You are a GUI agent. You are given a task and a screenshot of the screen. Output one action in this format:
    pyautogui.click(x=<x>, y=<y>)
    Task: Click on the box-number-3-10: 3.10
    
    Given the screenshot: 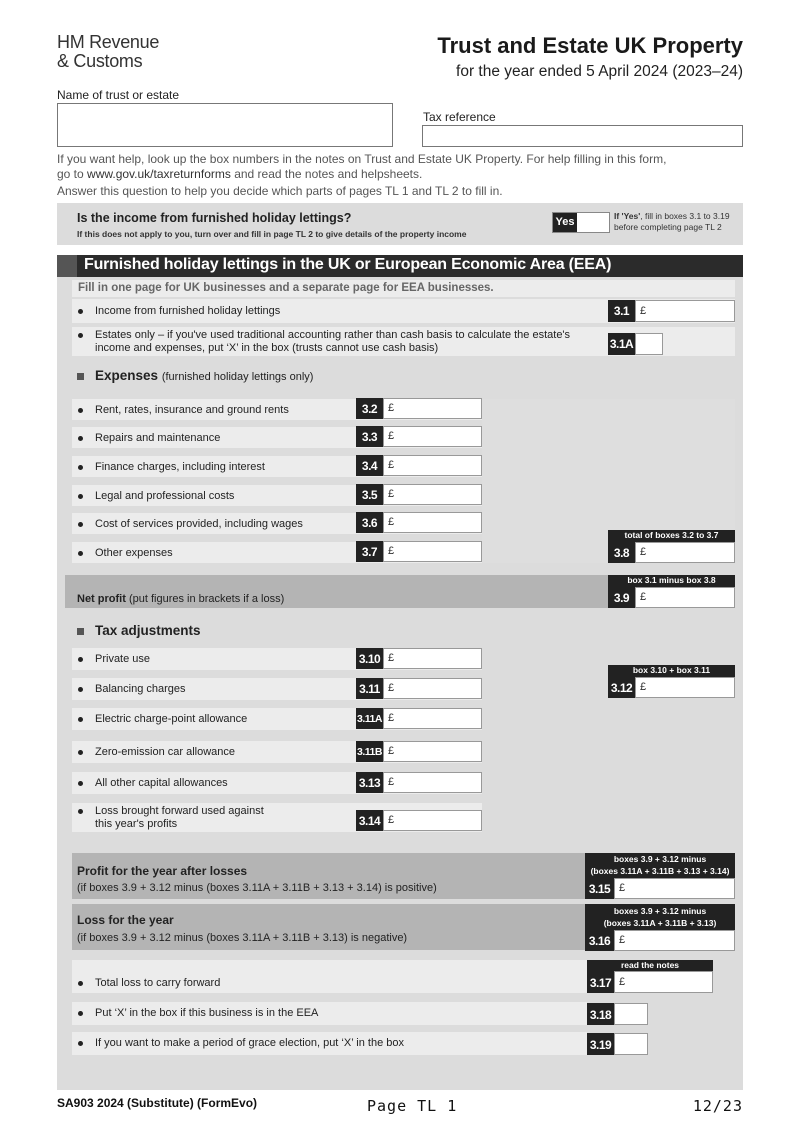 What is the action you would take?
    pyautogui.click(x=369, y=658)
    